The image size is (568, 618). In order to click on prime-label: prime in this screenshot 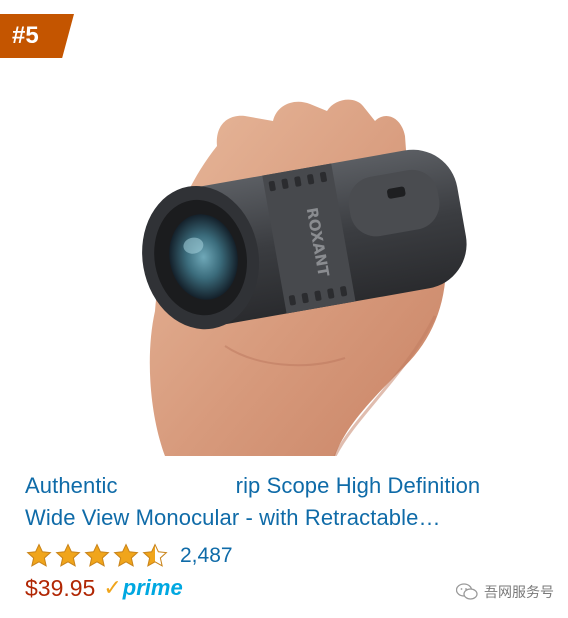, I will do `click(152, 587)`.